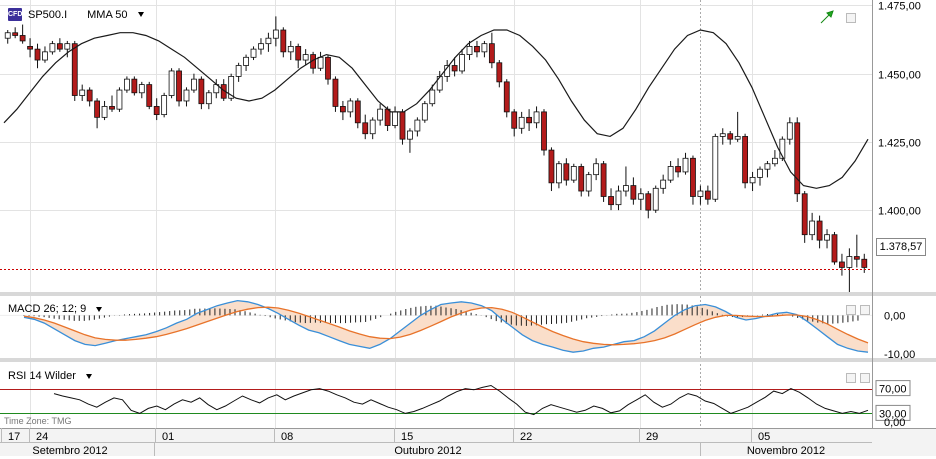 The width and height of the screenshot is (936, 459). I want to click on macd-window-close-icon, so click(865, 310).